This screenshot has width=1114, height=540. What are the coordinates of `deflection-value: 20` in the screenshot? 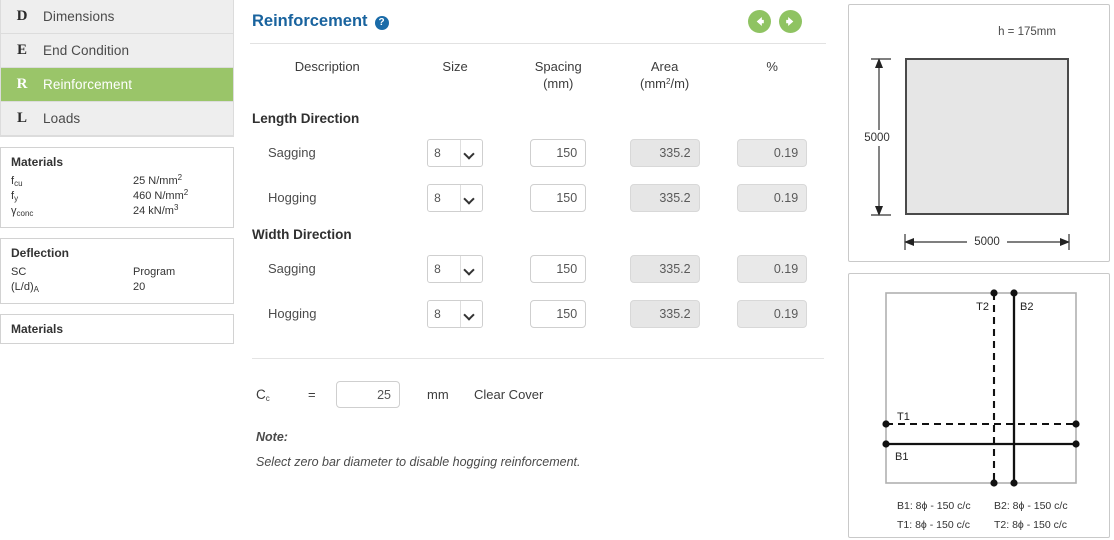 It's located at (139, 287).